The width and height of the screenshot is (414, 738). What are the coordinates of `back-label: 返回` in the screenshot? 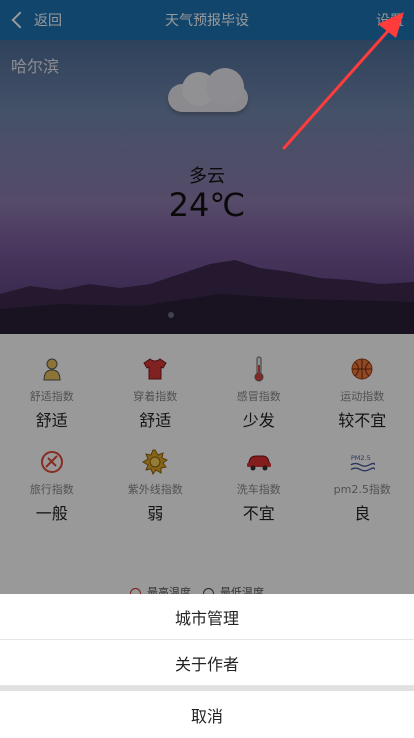 It's located at (48, 21).